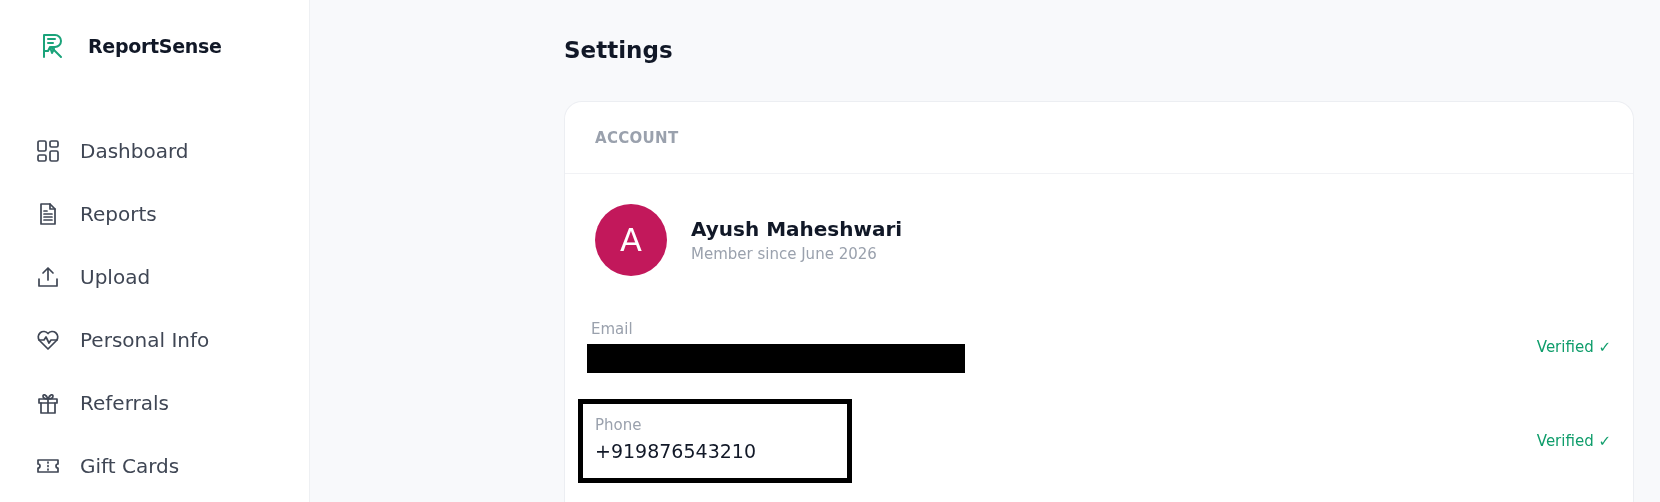  Describe the element at coordinates (172, 403) in the screenshot. I see `sidebar-item: Referrals` at that location.